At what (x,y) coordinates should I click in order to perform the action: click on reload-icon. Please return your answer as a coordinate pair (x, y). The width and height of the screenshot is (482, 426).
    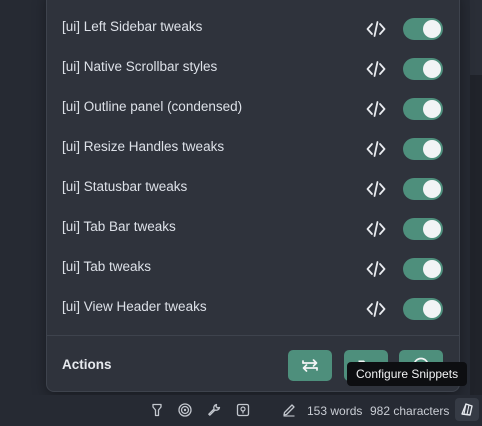
    Looking at the image, I should click on (310, 365).